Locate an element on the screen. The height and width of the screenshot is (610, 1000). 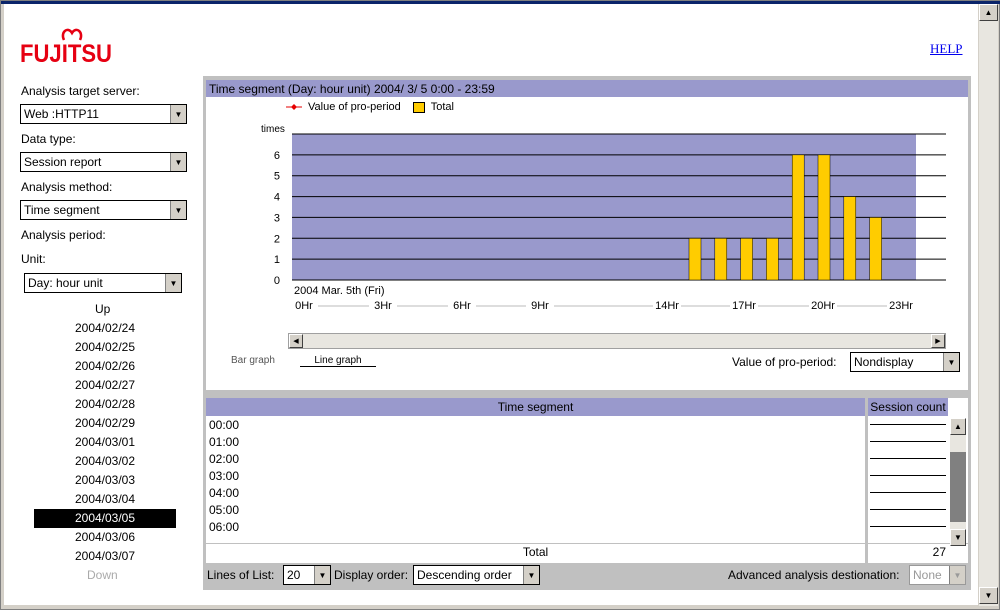
method-label: Analysis method: is located at coordinates (67, 187).